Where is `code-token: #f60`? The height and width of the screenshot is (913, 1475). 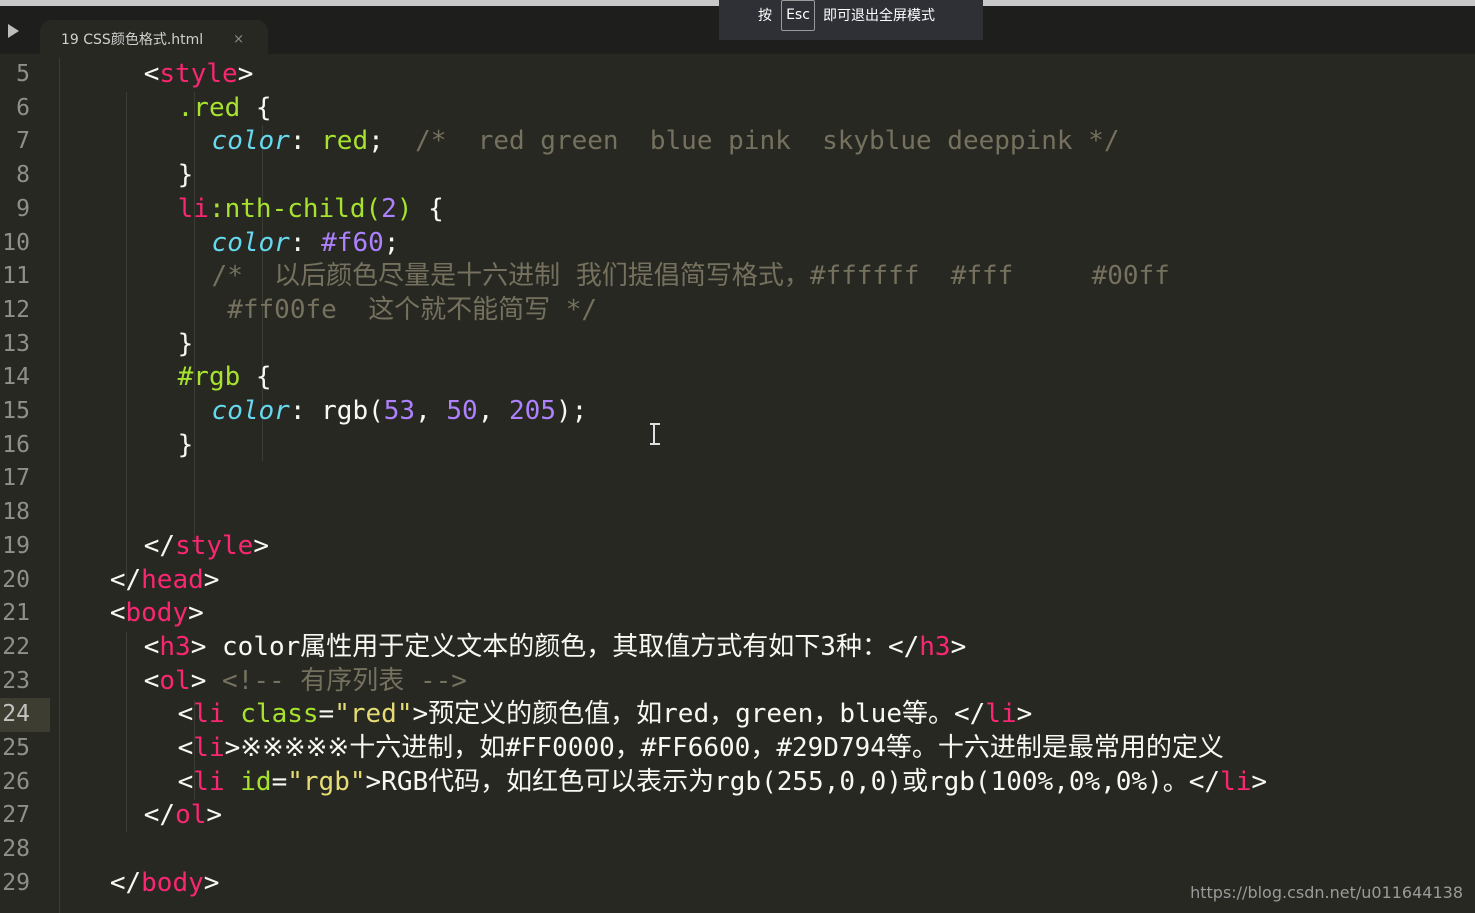
code-token: #f60 is located at coordinates (352, 242).